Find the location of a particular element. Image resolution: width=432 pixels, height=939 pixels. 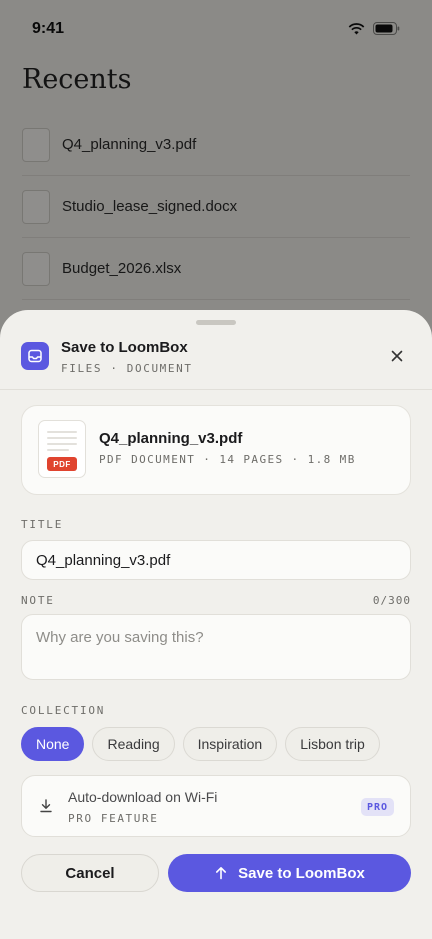

auto-download-toggle: Auto-download on Wi-Fi PRO FEATURE PRO is located at coordinates (216, 806).